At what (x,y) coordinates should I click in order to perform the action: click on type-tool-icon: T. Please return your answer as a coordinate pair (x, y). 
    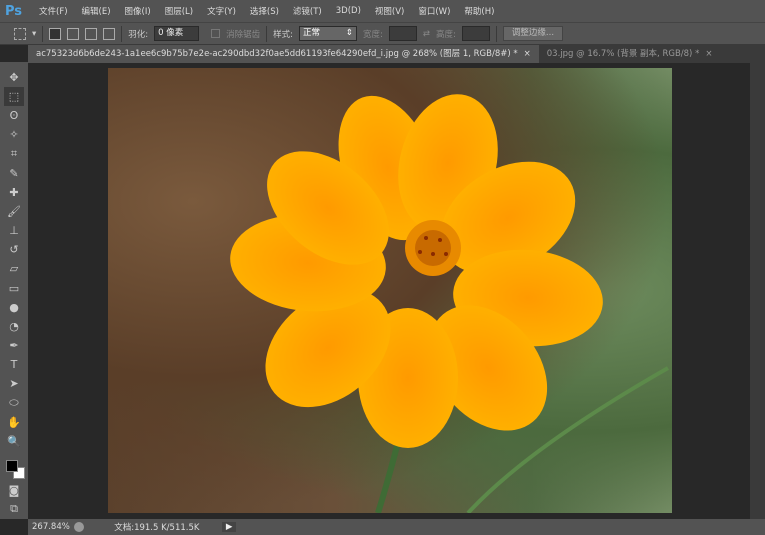
    Looking at the image, I should click on (14, 364).